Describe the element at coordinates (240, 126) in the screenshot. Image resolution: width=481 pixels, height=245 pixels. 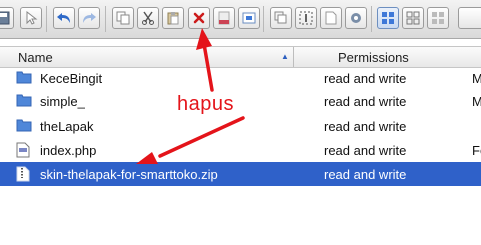
I see `table-row: theLapak read and write` at that location.